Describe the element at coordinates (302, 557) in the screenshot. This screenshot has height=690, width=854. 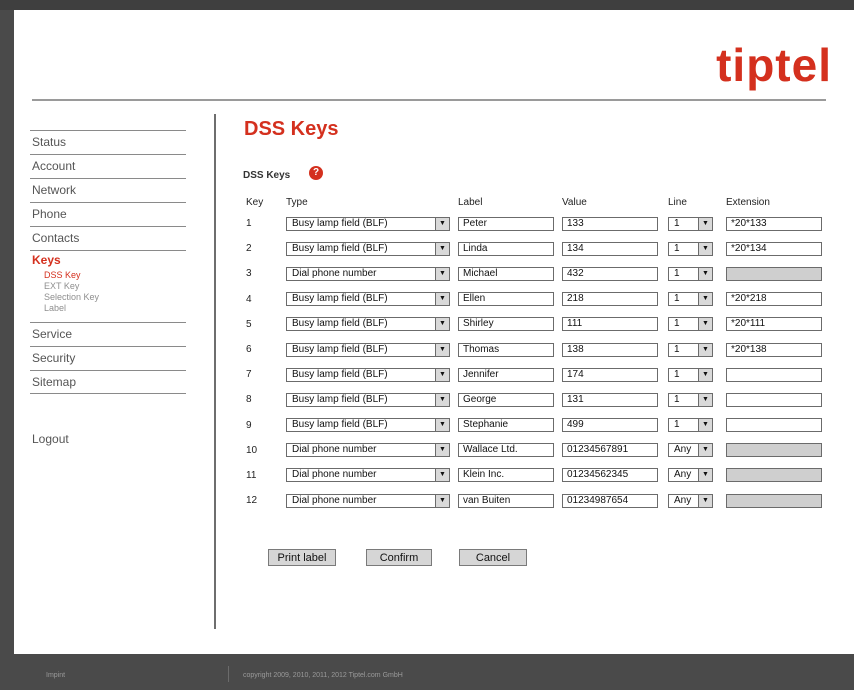
I see `print-label-button: Print label` at that location.